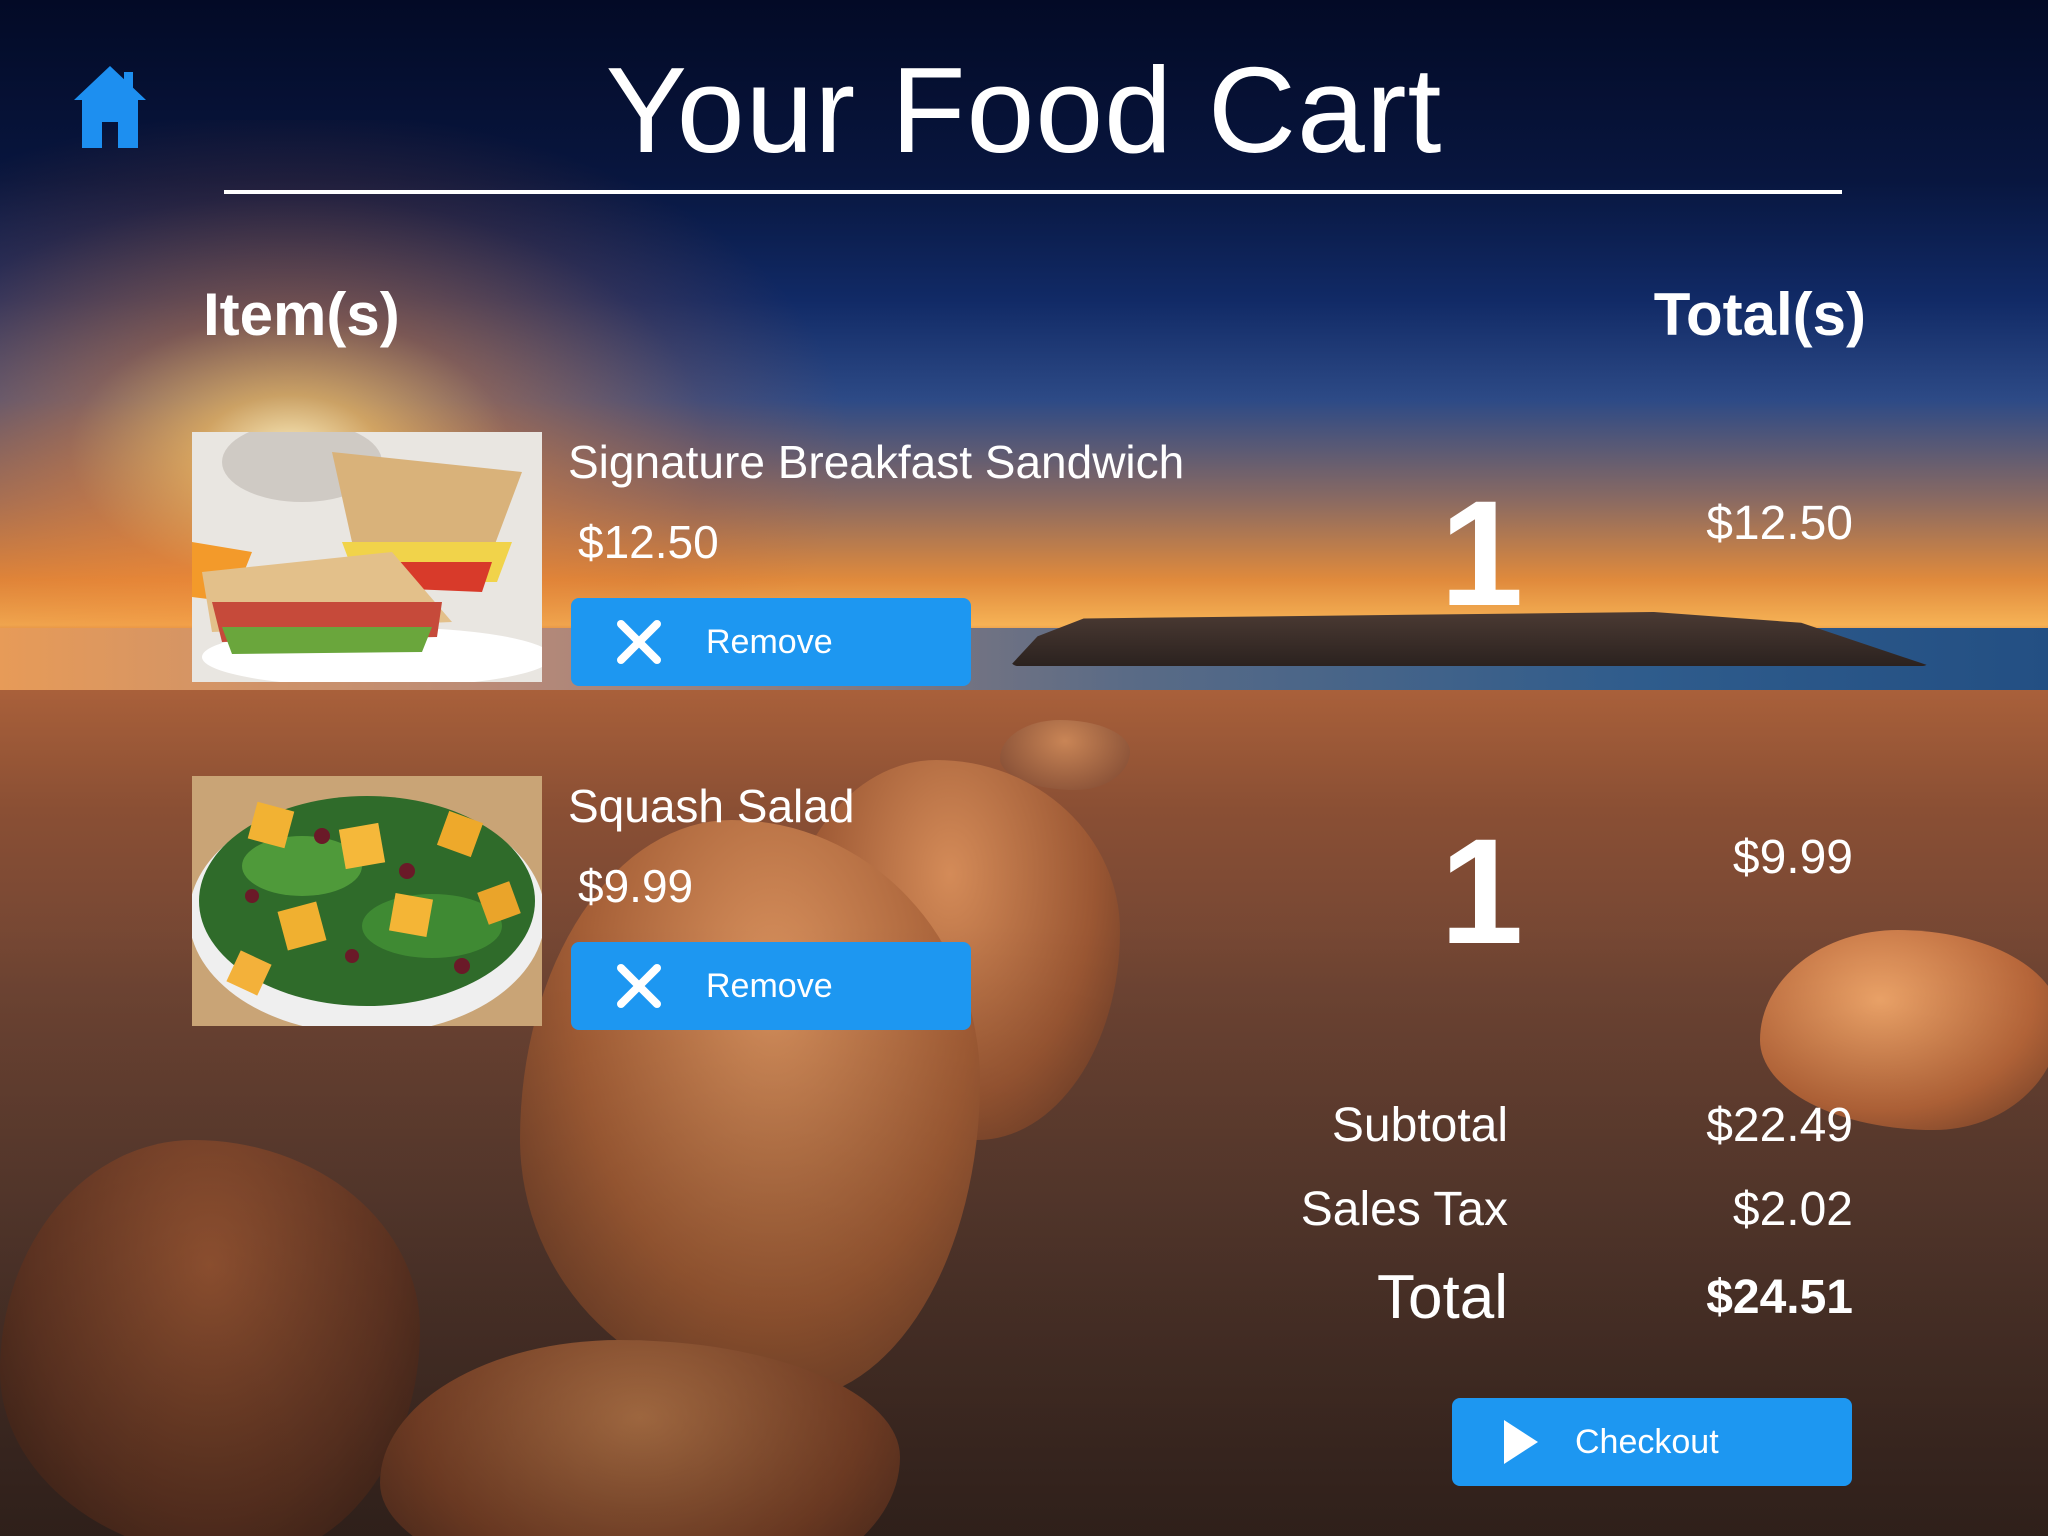 This screenshot has width=2048, height=1536. What do you see at coordinates (1792, 857) in the screenshot?
I see `item-line-total: $9.99` at bounding box center [1792, 857].